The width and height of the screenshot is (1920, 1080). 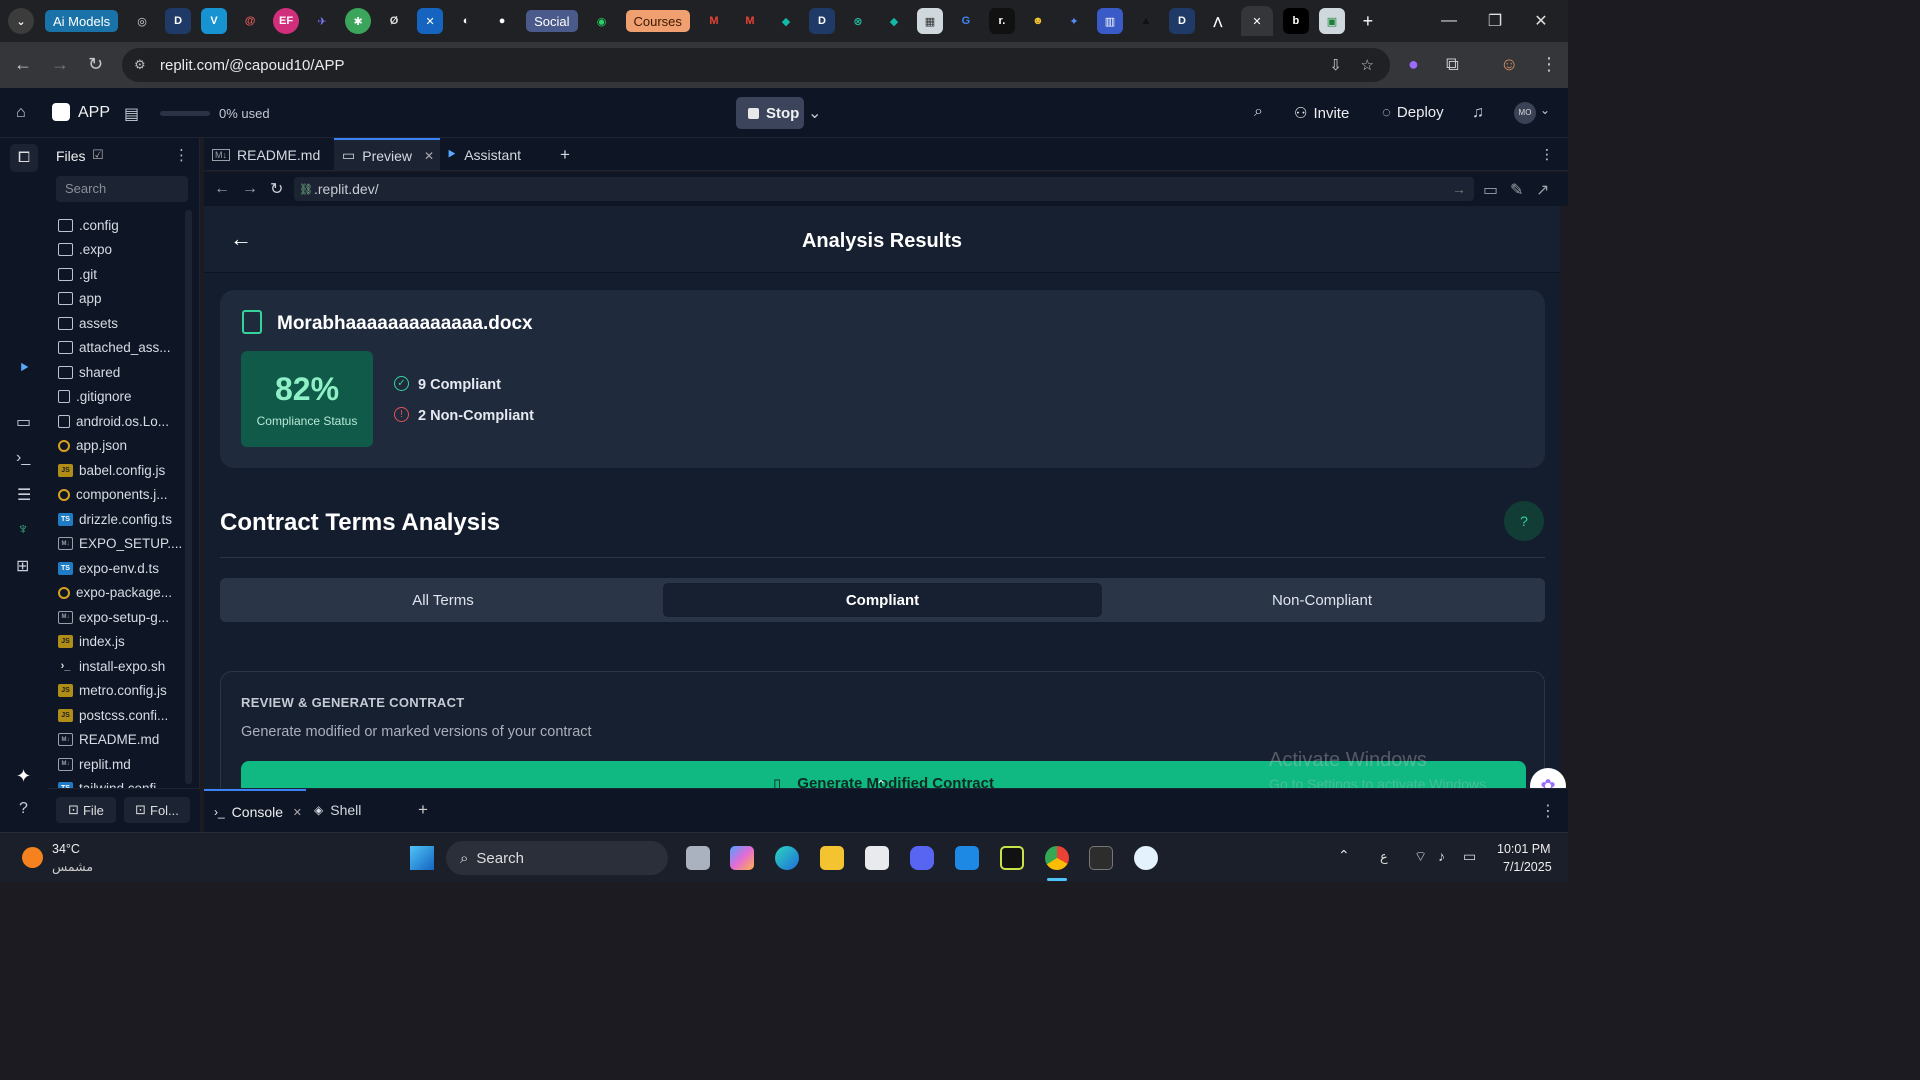 What do you see at coordinates (750, 21) in the screenshot?
I see `tab-gmail-icon-2: M` at bounding box center [750, 21].